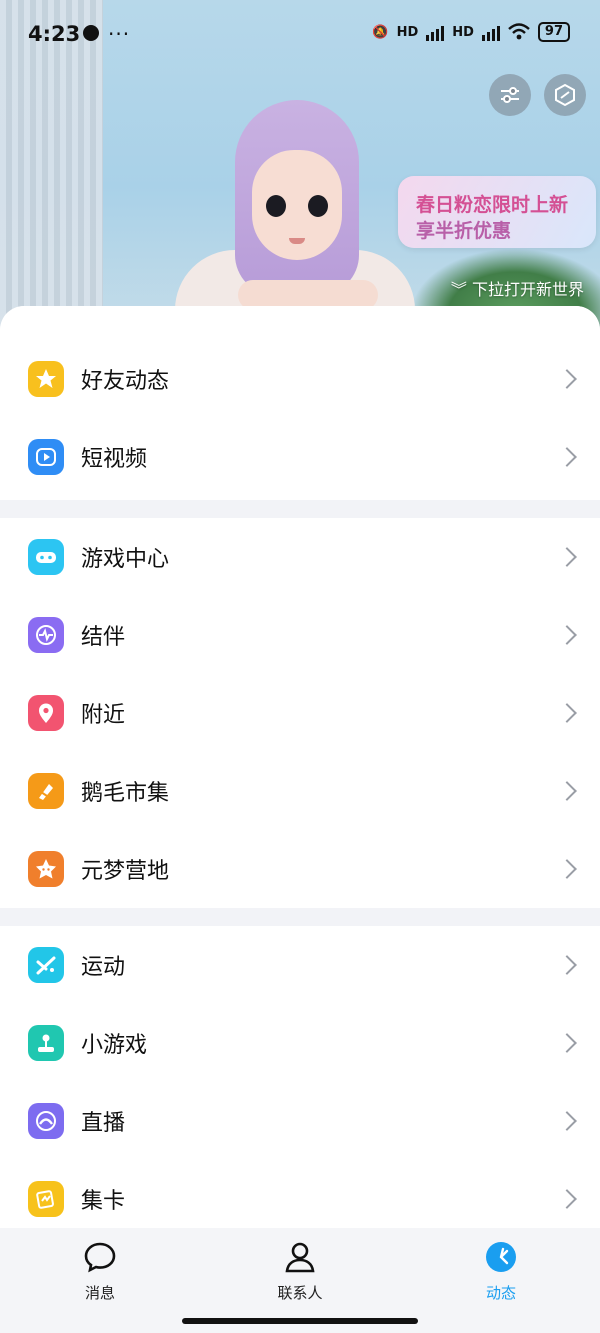 This screenshot has width=600, height=1333. Describe the element at coordinates (519, 31) in the screenshot. I see `wifi-icon` at that location.